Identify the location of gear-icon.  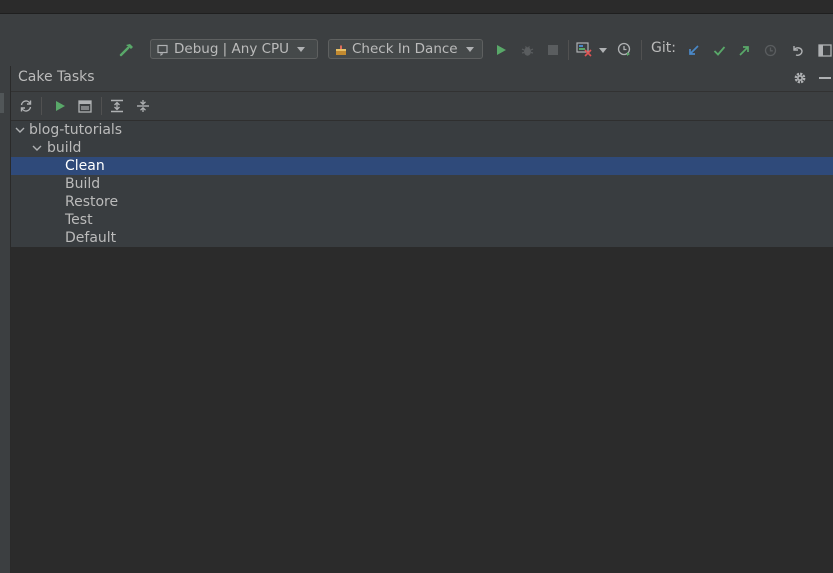
(800, 78).